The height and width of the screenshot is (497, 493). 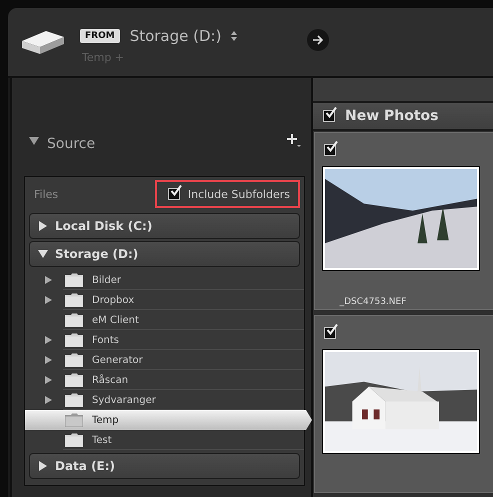 What do you see at coordinates (164, 254) in the screenshot?
I see `drive-row: Storage (D:)` at bounding box center [164, 254].